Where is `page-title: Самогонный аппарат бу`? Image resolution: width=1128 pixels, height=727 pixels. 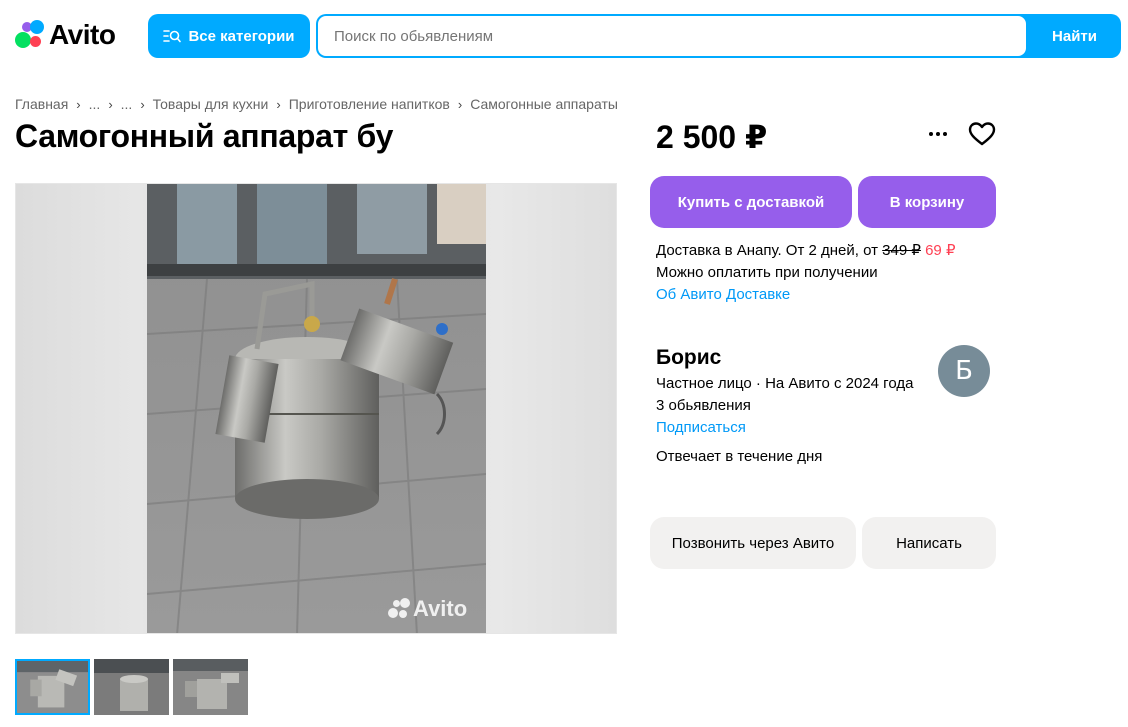
page-title: Самогонный аппарат бу is located at coordinates (204, 136).